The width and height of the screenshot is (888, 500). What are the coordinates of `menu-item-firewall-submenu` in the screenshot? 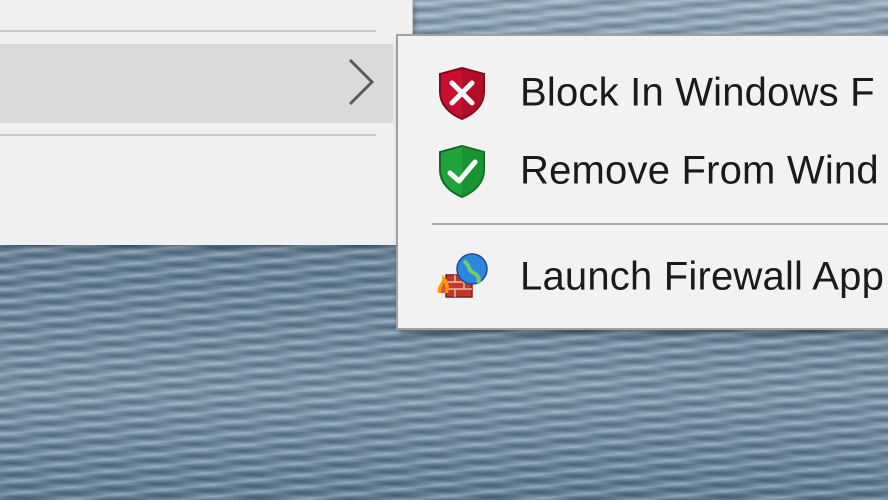 It's located at (196, 83).